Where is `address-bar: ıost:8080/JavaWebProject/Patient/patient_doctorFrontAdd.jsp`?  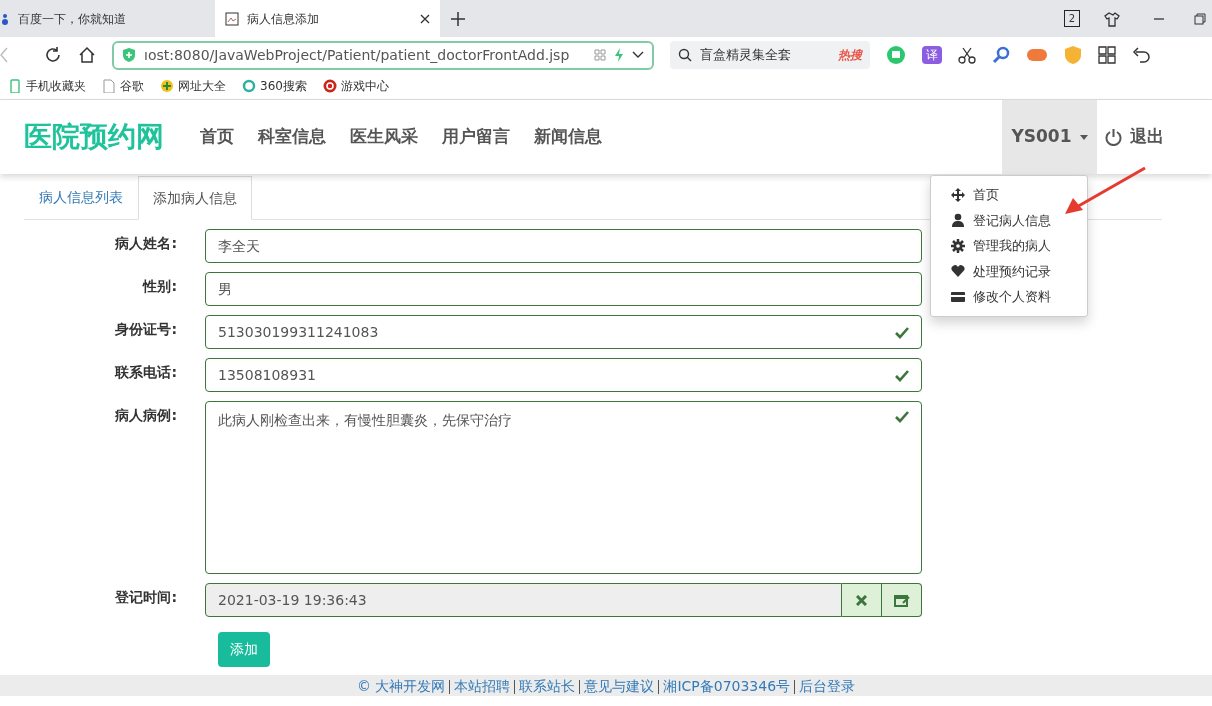
address-bar: ıost:8080/JavaWebProject/Patient/patient_doctorFrontAdd.jsp is located at coordinates (383, 55).